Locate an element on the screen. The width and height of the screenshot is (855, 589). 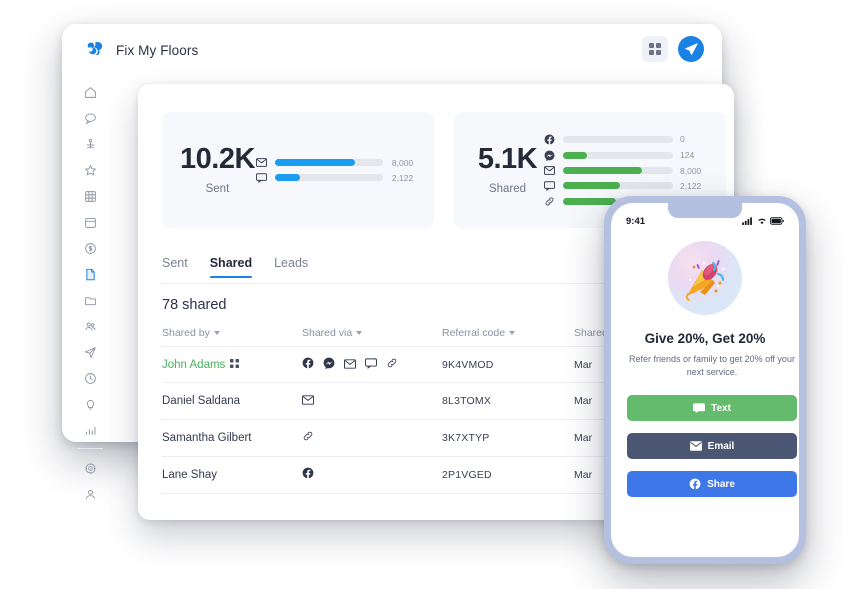
phone-headline: Give 20%, Get 20% is located at coordinates (705, 338).